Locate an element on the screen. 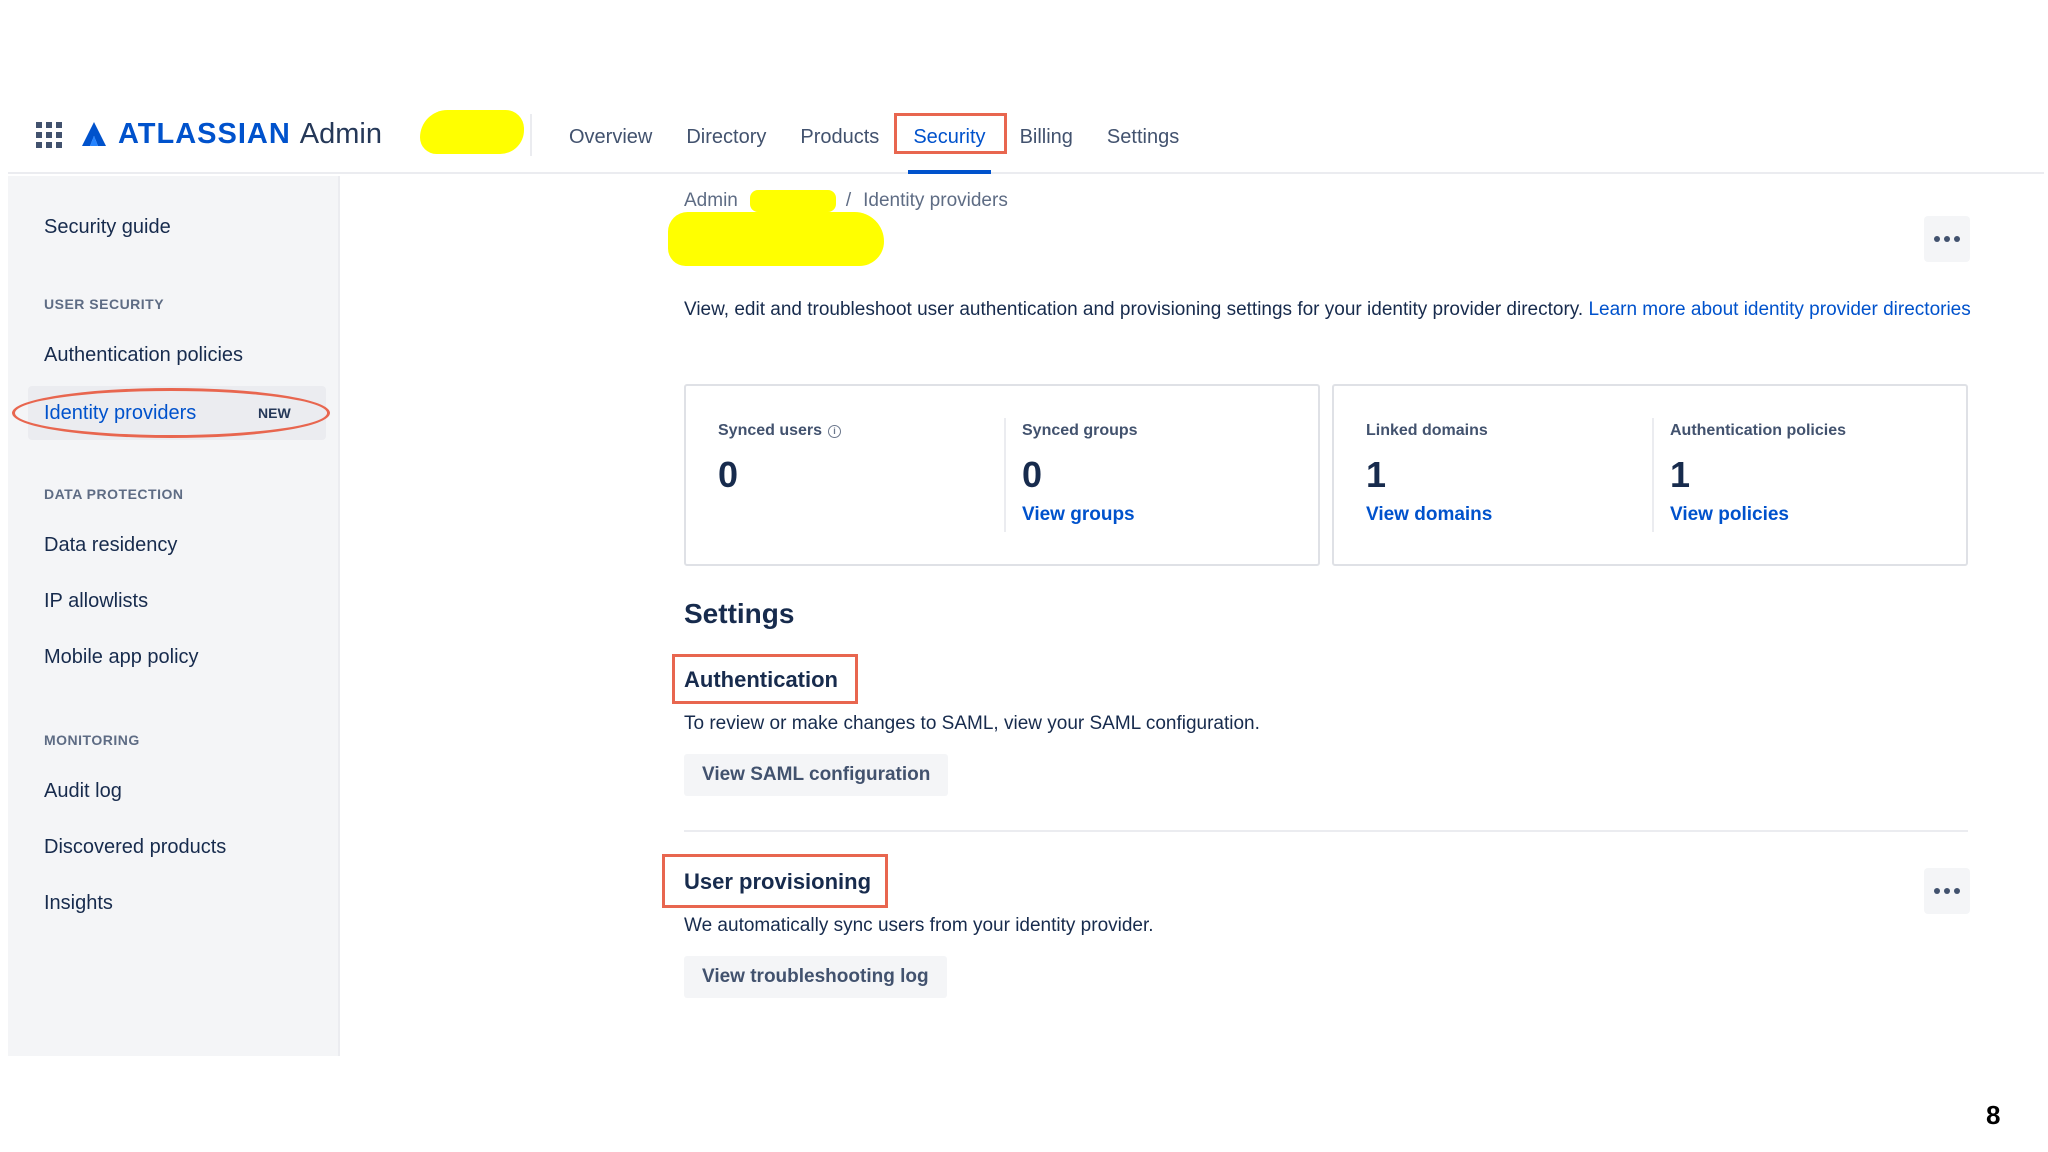 The height and width of the screenshot is (1152, 2048). sidebar-item-data-residency: Data residency is located at coordinates (110, 545).